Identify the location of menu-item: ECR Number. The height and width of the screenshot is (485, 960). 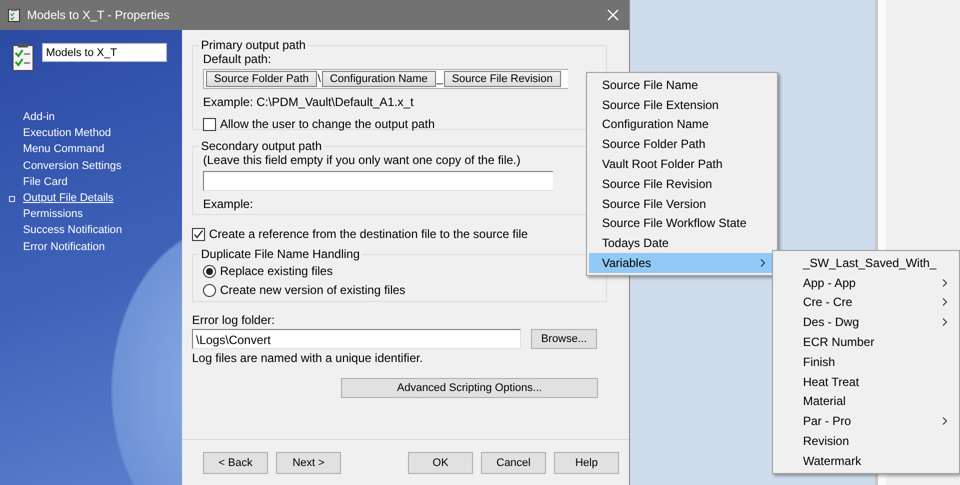
(866, 342).